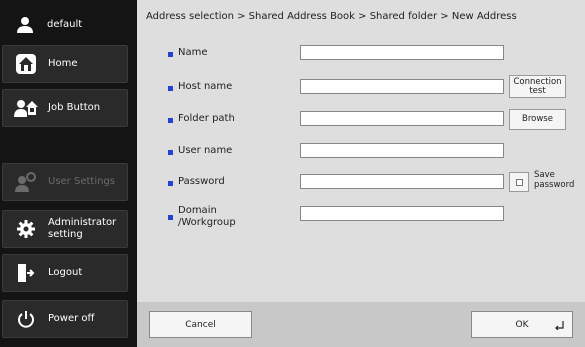 Image resolution: width=585 pixels, height=347 pixels. What do you see at coordinates (207, 216) in the screenshot?
I see `domain-label: Domain /Workgroup` at bounding box center [207, 216].